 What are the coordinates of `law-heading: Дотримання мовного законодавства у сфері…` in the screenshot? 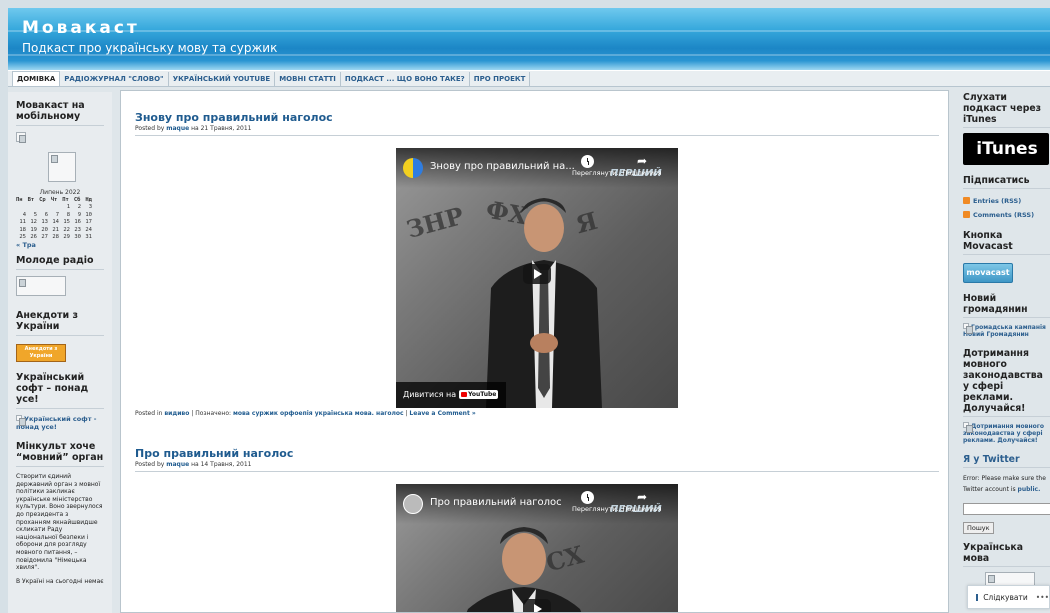 It's located at (1006, 382).